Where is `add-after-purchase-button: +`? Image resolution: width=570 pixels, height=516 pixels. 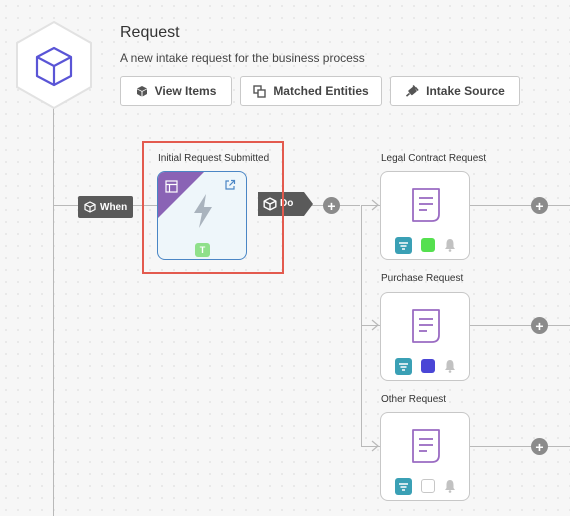 add-after-purchase-button: + is located at coordinates (539, 325).